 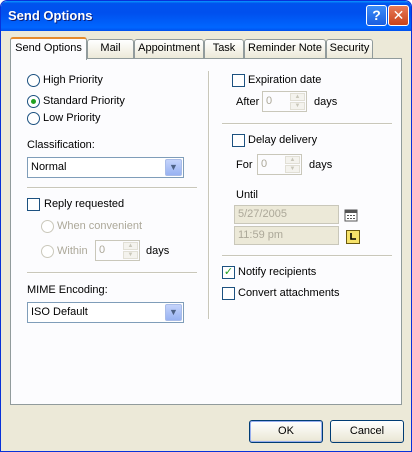 I want to click on tab-send-options: Send Options, so click(x=48, y=48).